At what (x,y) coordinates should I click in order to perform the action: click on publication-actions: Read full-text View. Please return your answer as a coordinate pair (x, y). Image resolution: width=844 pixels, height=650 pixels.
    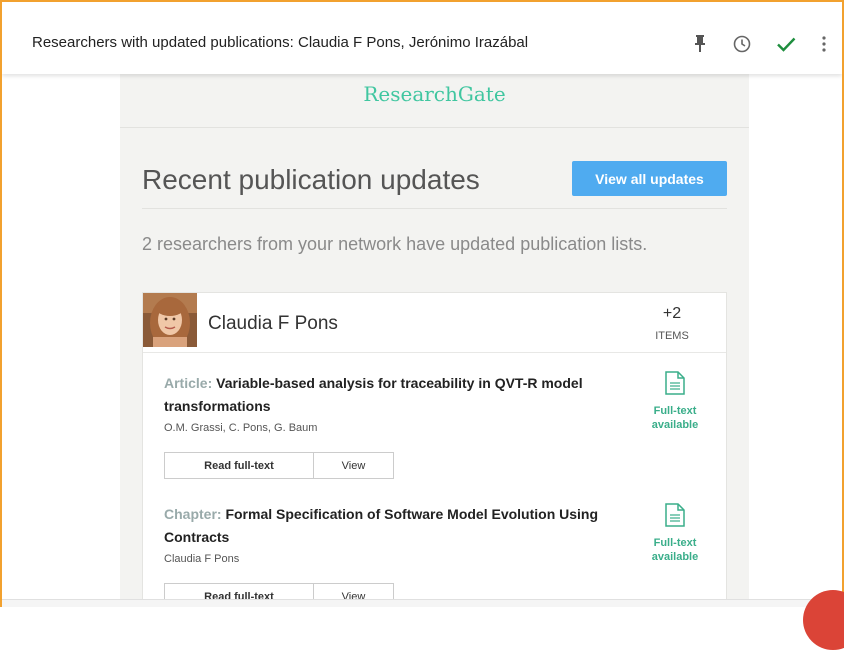
    Looking at the image, I should click on (279, 465).